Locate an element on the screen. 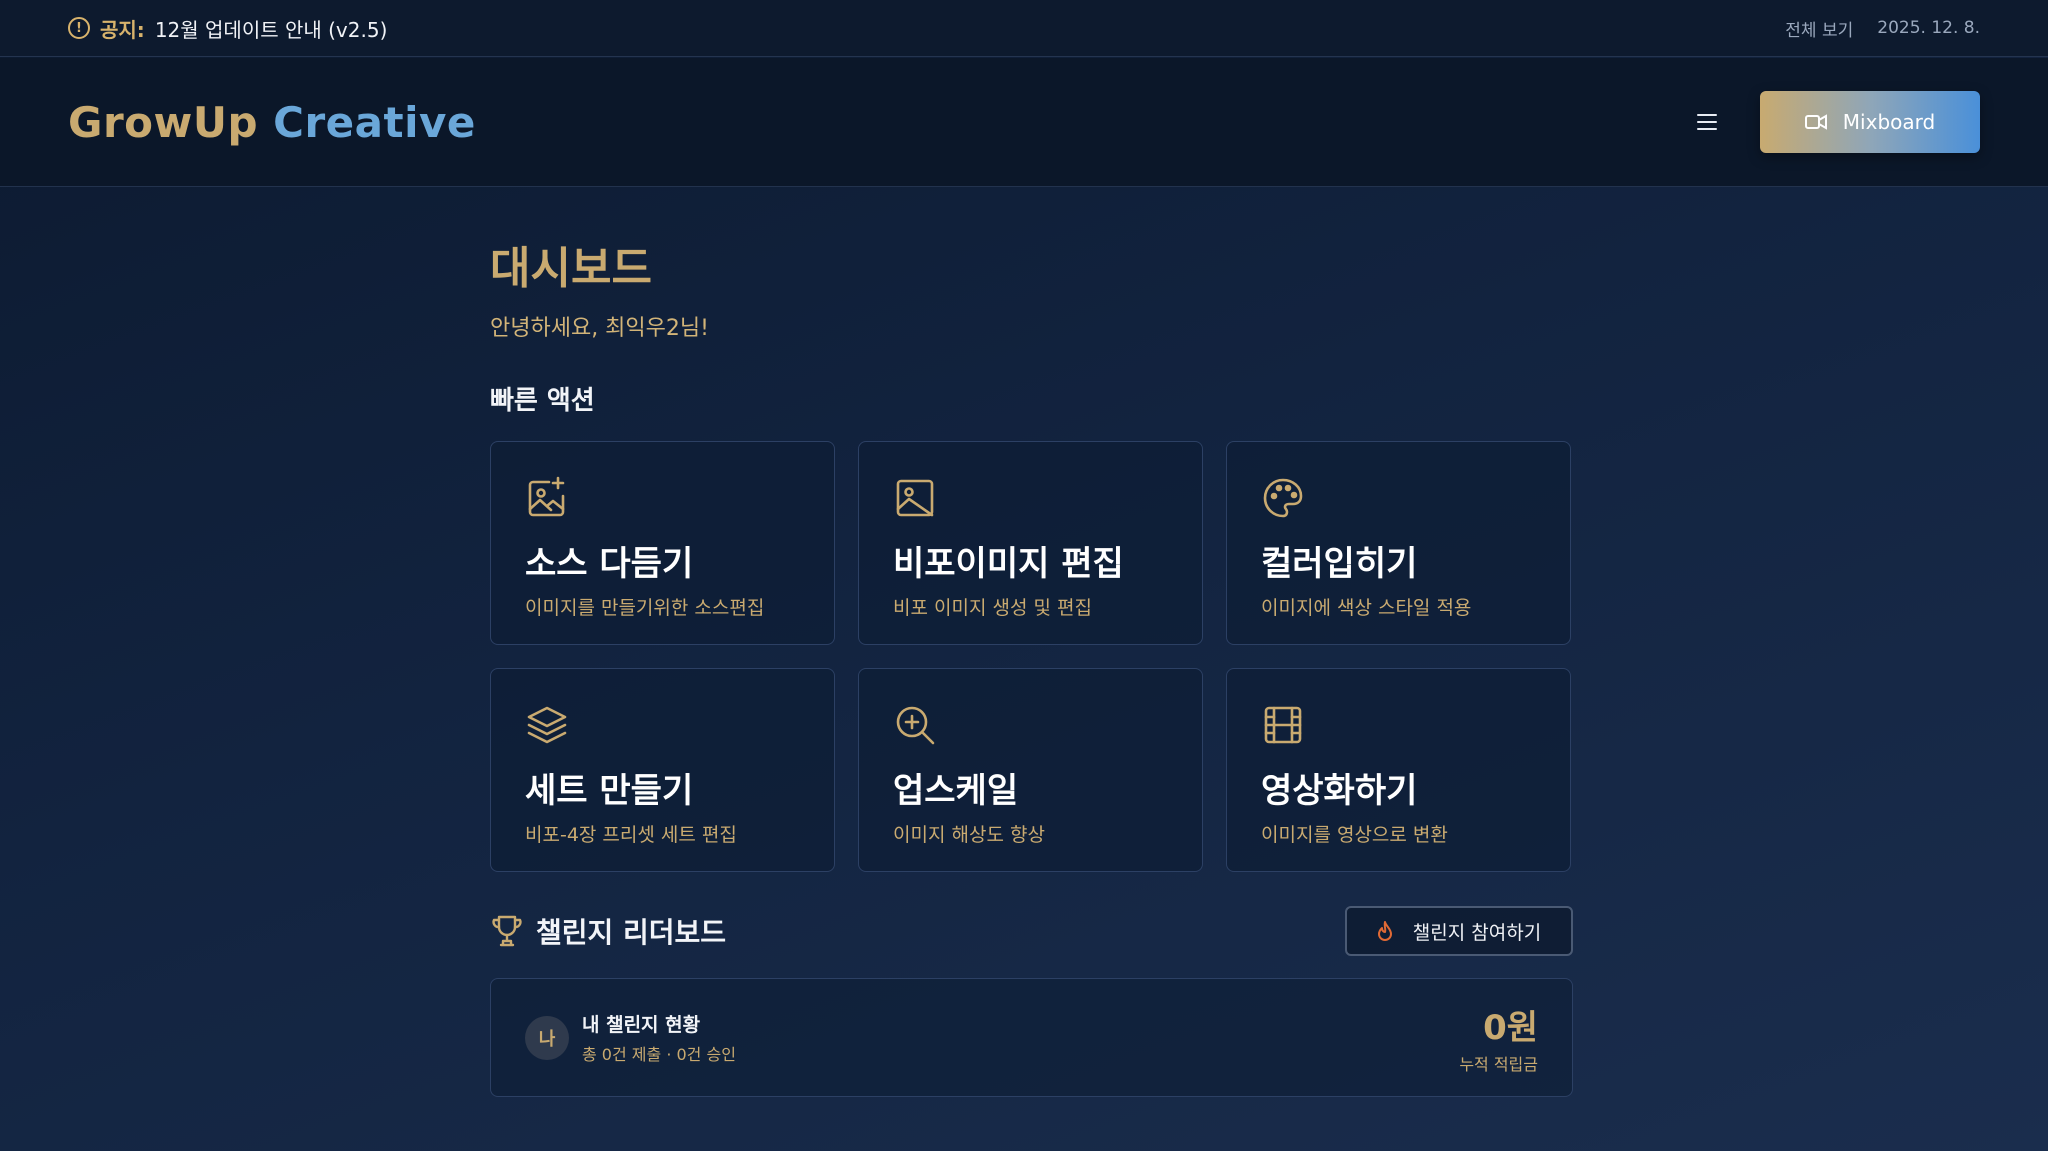  status-title: 내 챌린지 현황 is located at coordinates (641, 1025).